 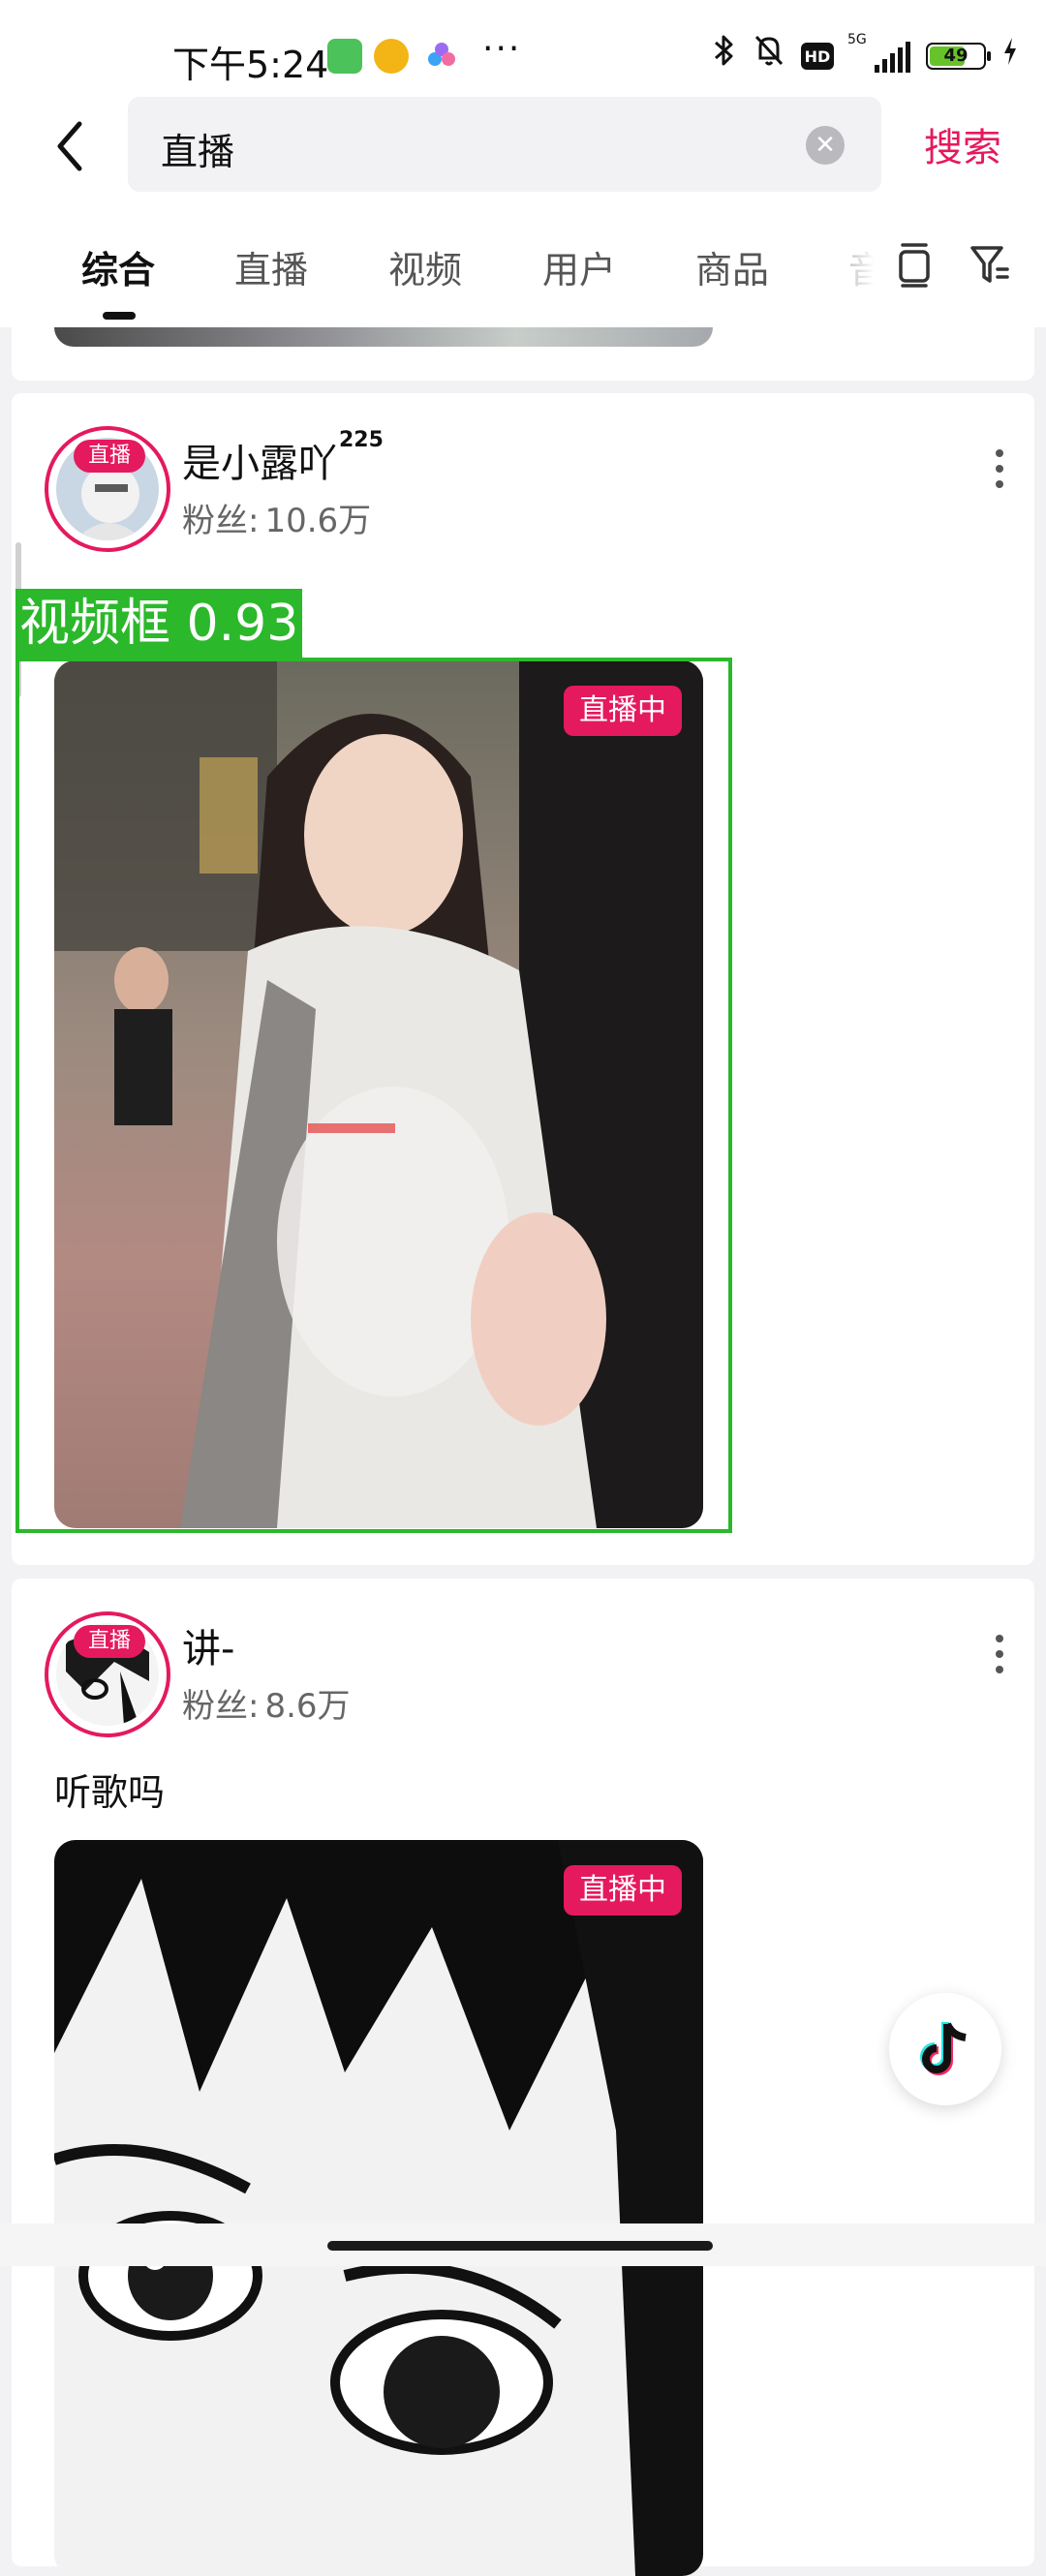 I want to click on user-name-text: 是小露吖, so click(x=259, y=464).